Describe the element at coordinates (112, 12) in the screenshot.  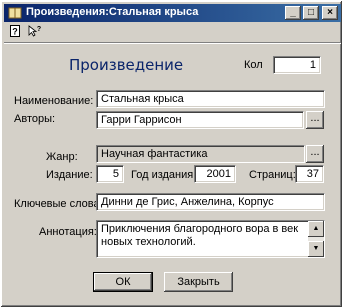
I see `window-title: Произведения:Стальная крыса` at that location.